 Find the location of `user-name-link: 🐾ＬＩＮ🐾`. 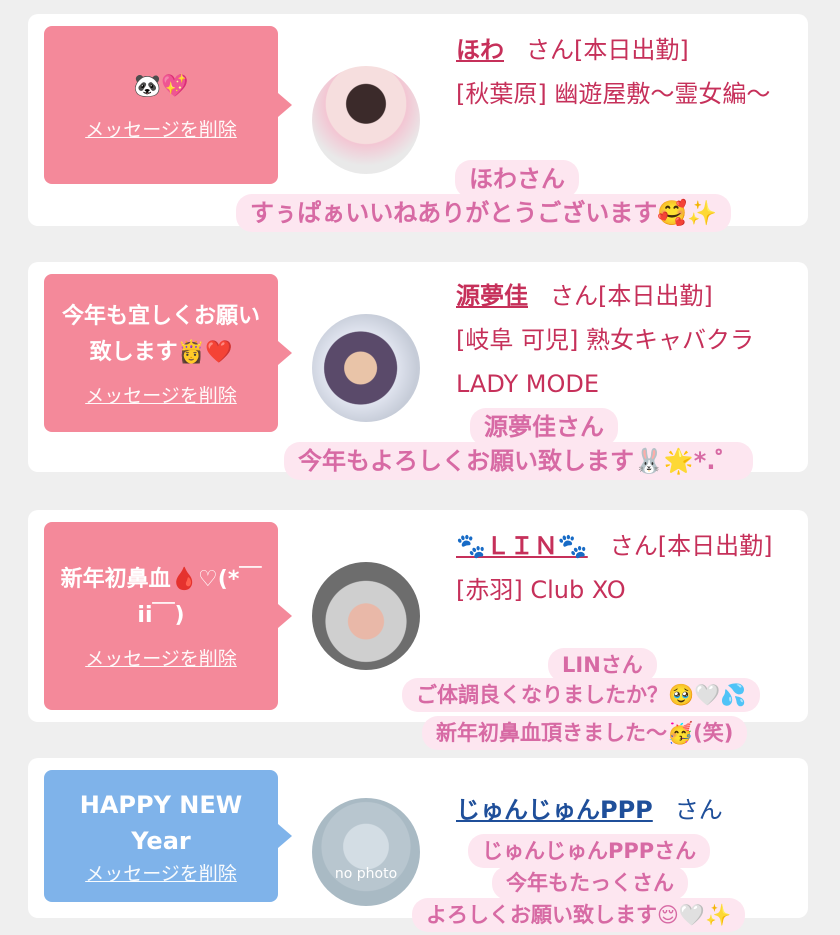

user-name-link: 🐾ＬＩＮ🐾 is located at coordinates (522, 546).